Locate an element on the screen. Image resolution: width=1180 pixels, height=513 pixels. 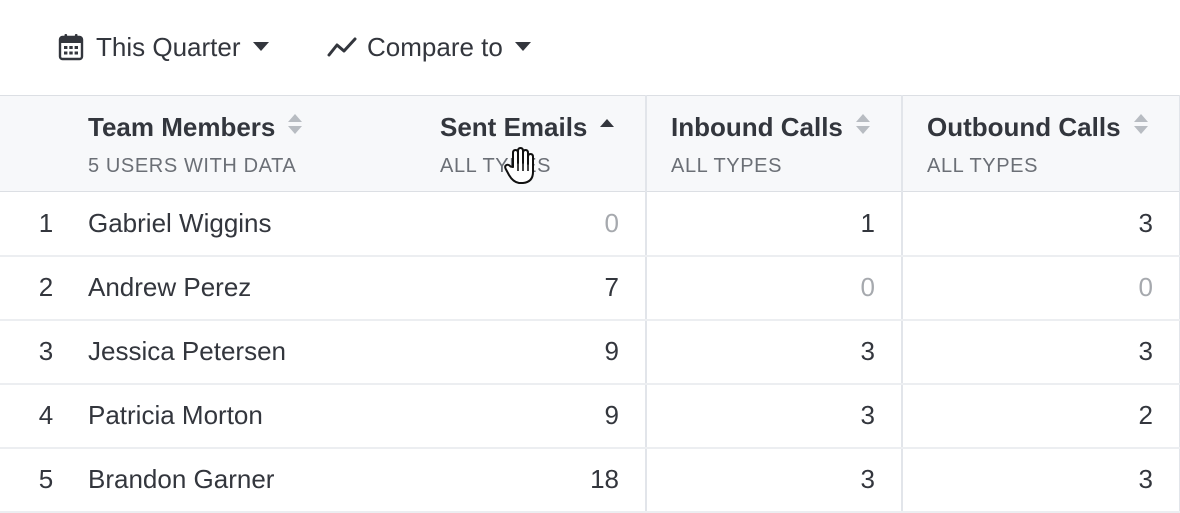
column-title: Sent Emails is located at coordinates (514, 127).